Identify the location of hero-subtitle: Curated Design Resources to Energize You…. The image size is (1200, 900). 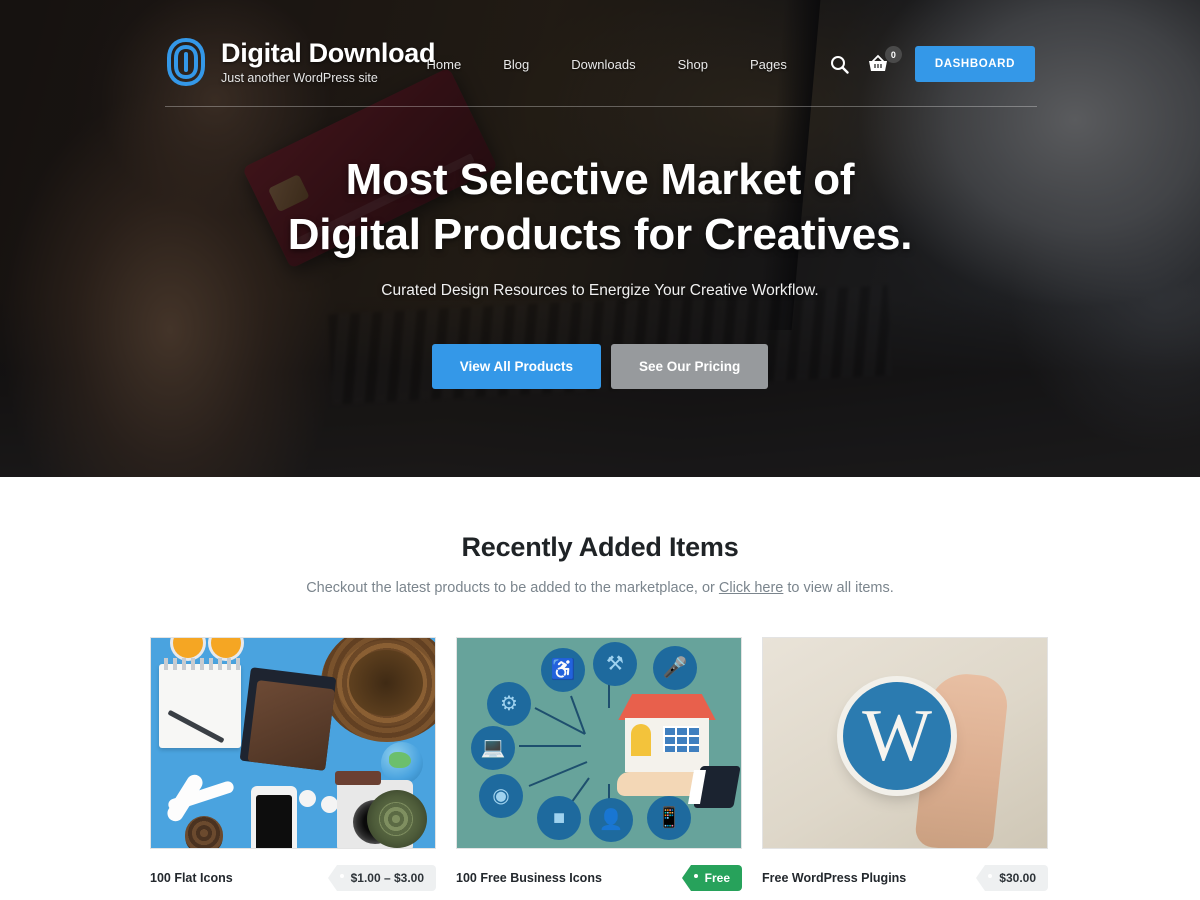
(600, 290).